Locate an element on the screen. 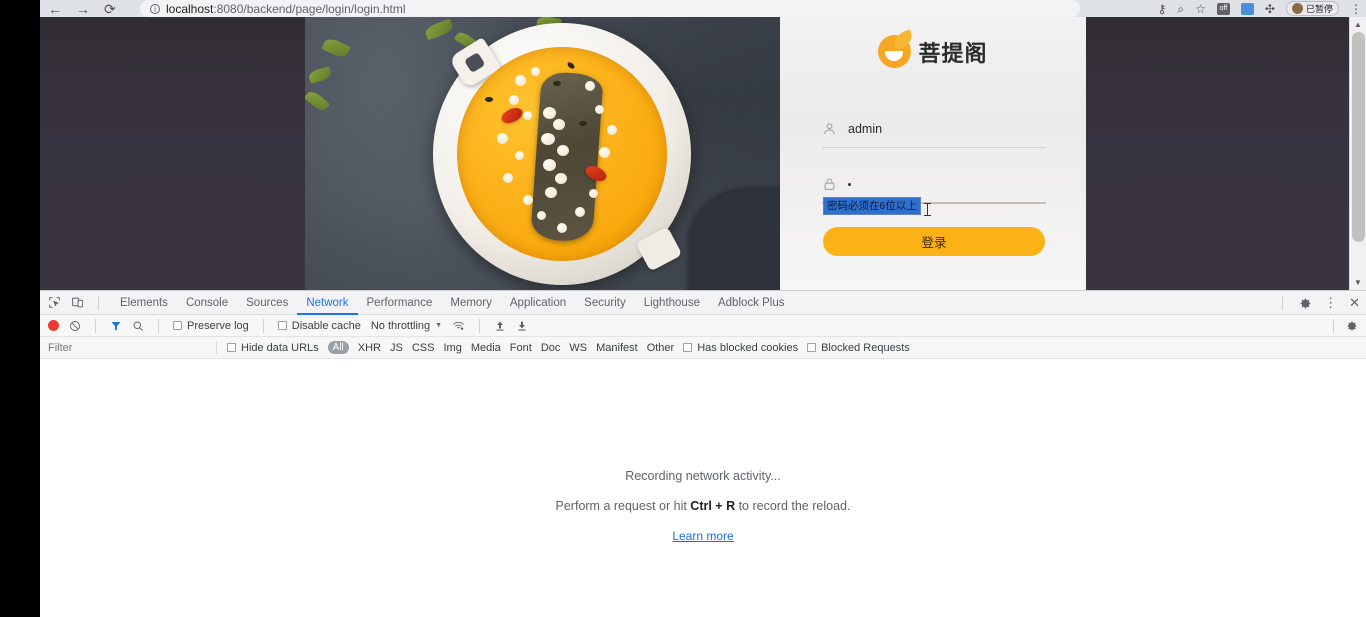 This screenshot has height=617, width=1366. hide-data-urls-checkbox is located at coordinates (231, 347).